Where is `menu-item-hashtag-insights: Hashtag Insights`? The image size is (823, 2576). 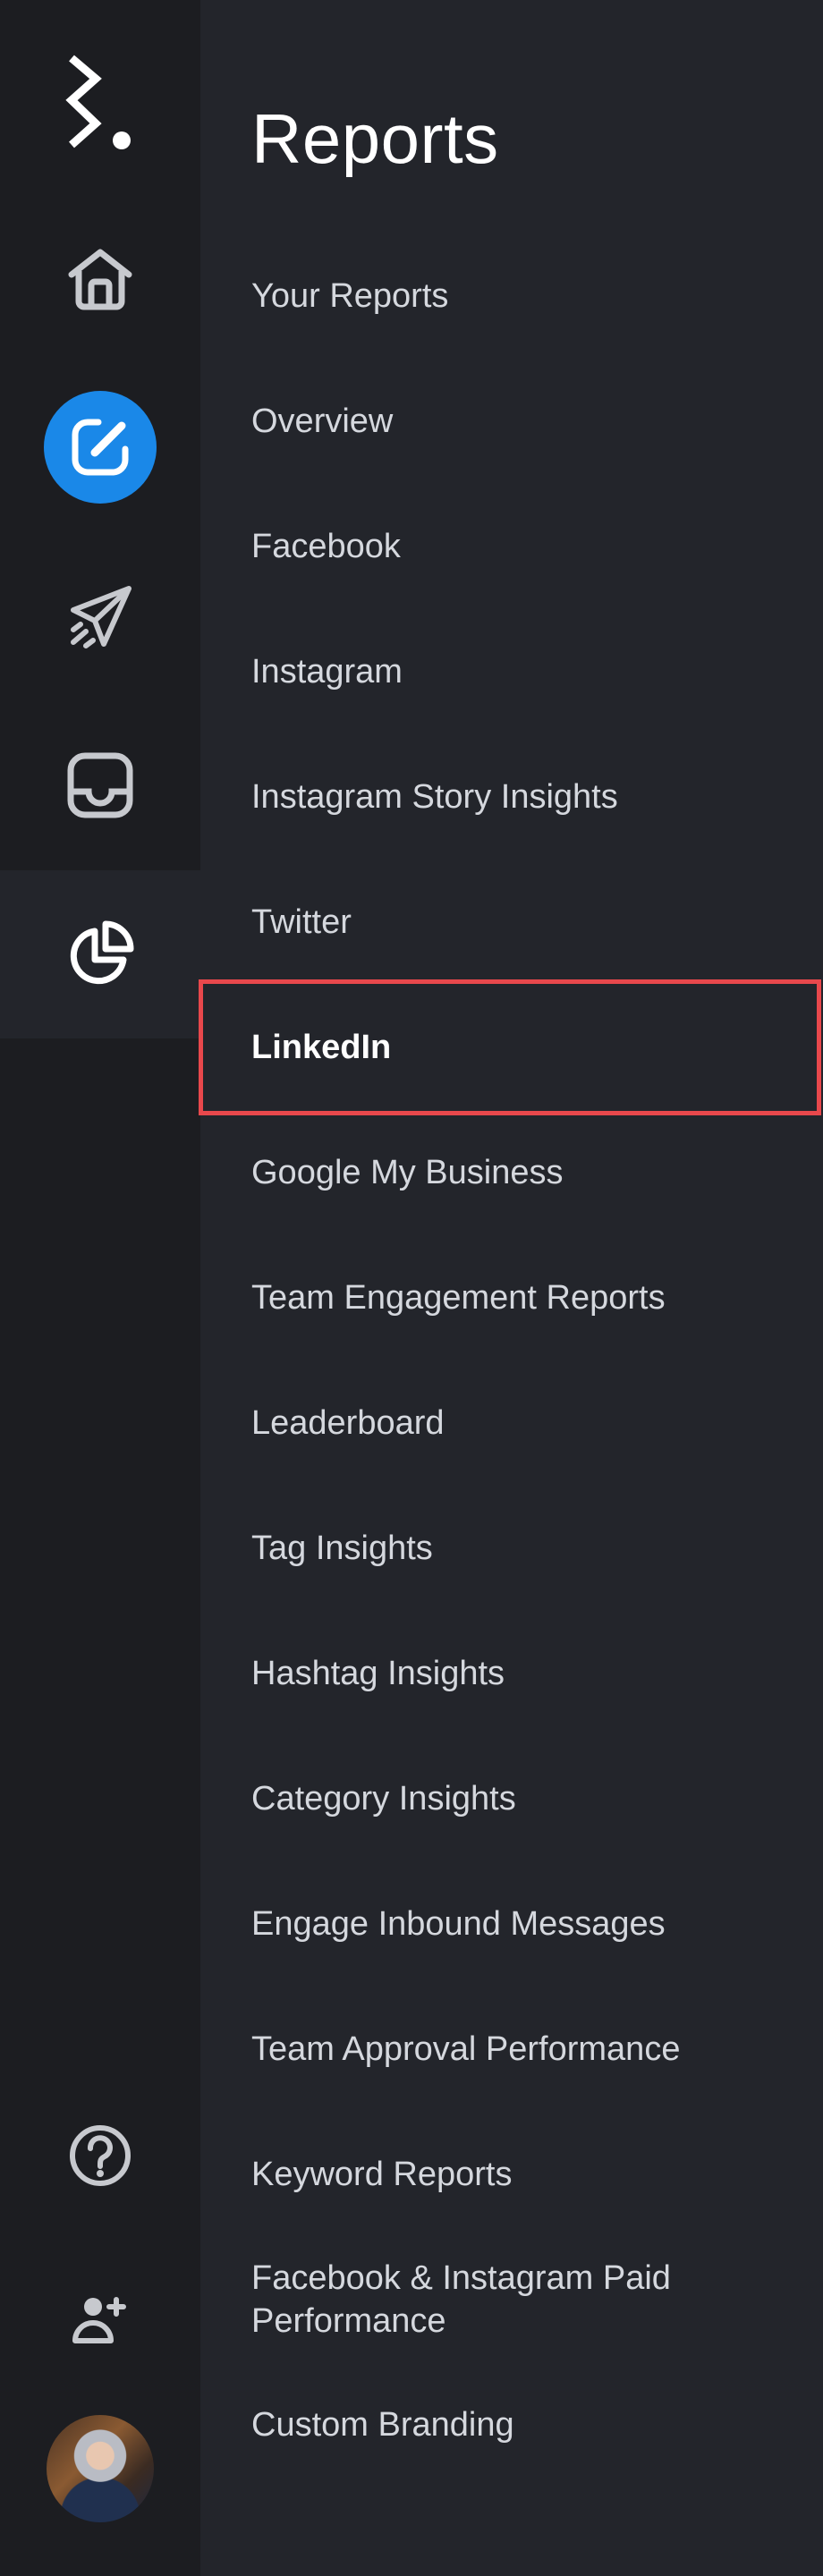 menu-item-hashtag-insights: Hashtag Insights is located at coordinates (511, 1673).